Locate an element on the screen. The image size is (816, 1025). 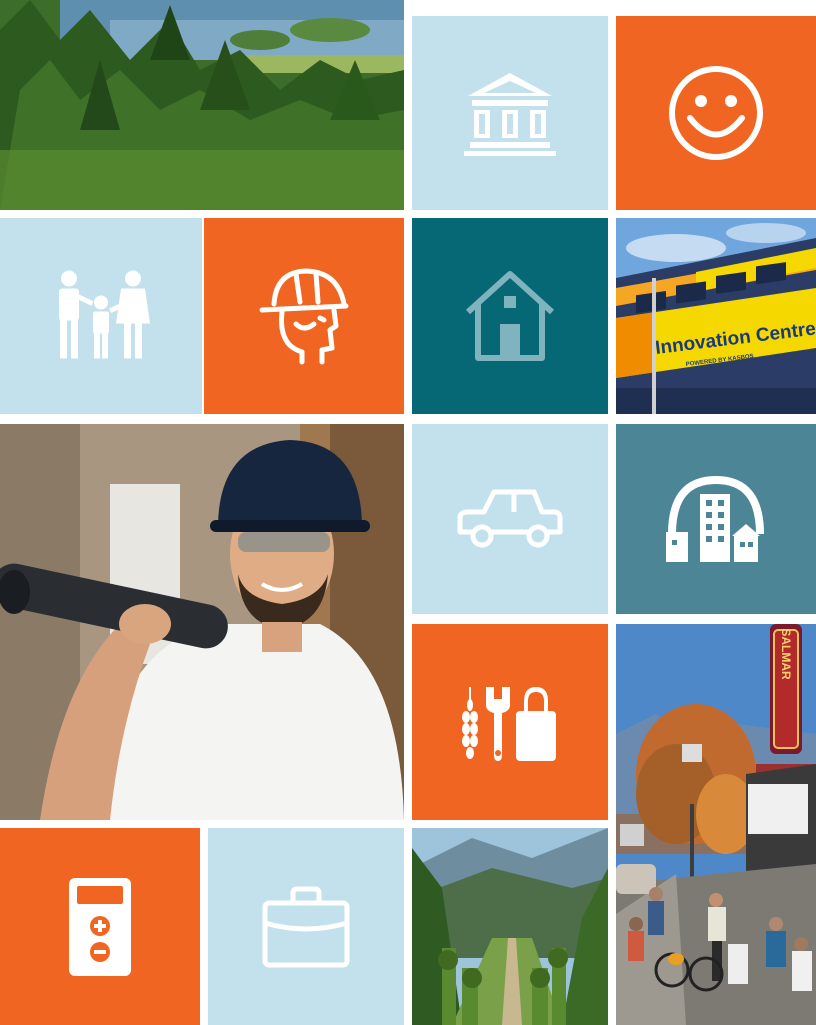
community-tile is located at coordinates (716, 519).